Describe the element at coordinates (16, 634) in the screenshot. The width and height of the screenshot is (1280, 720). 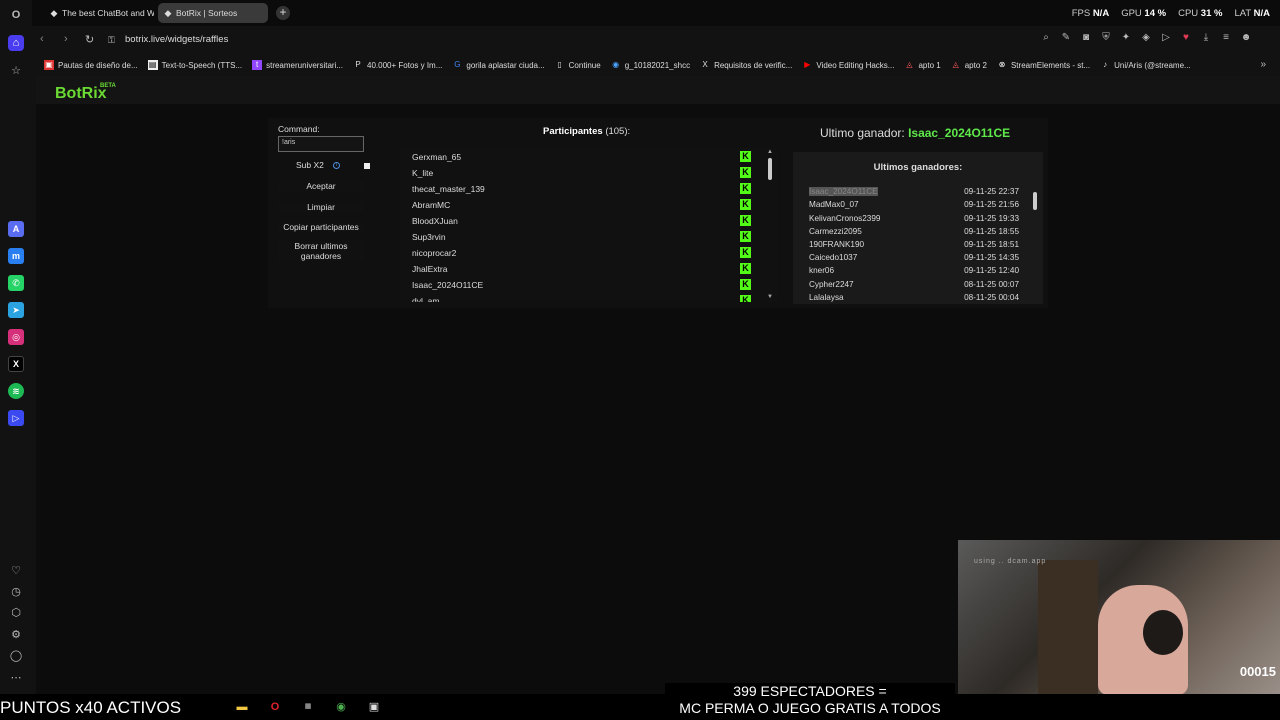
I see `settings-icon: ⚙` at that location.